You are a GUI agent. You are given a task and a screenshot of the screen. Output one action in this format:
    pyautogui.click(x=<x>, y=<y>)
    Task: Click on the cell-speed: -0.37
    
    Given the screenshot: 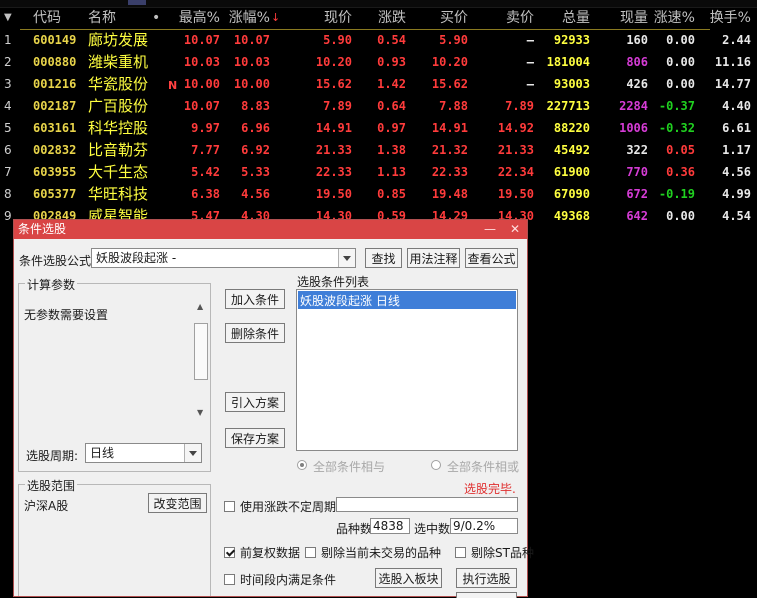 What is the action you would take?
    pyautogui.click(x=676, y=106)
    